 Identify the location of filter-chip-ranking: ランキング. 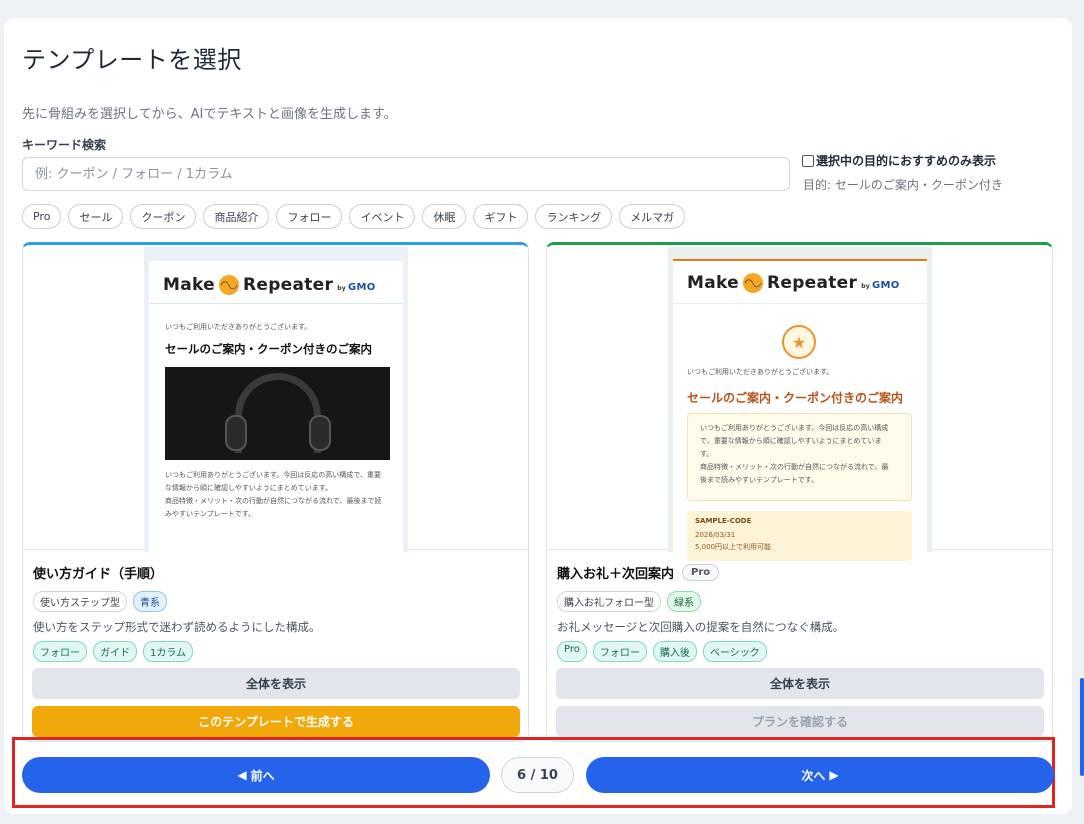
(574, 216).